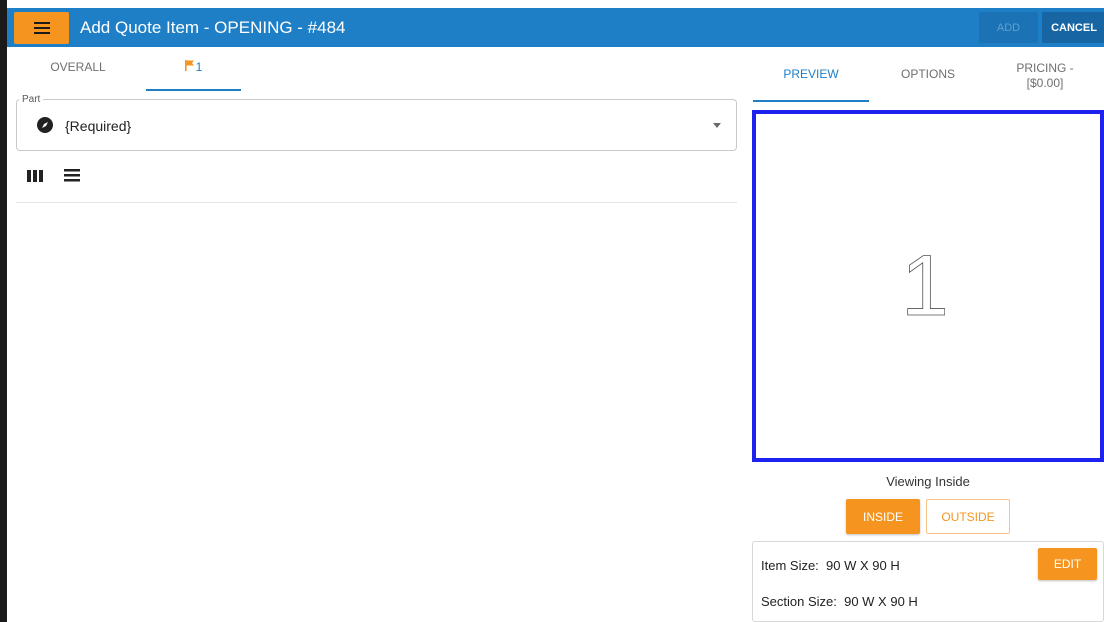 The height and width of the screenshot is (622, 1104). I want to click on cancel-button: CANCEL, so click(1073, 27).